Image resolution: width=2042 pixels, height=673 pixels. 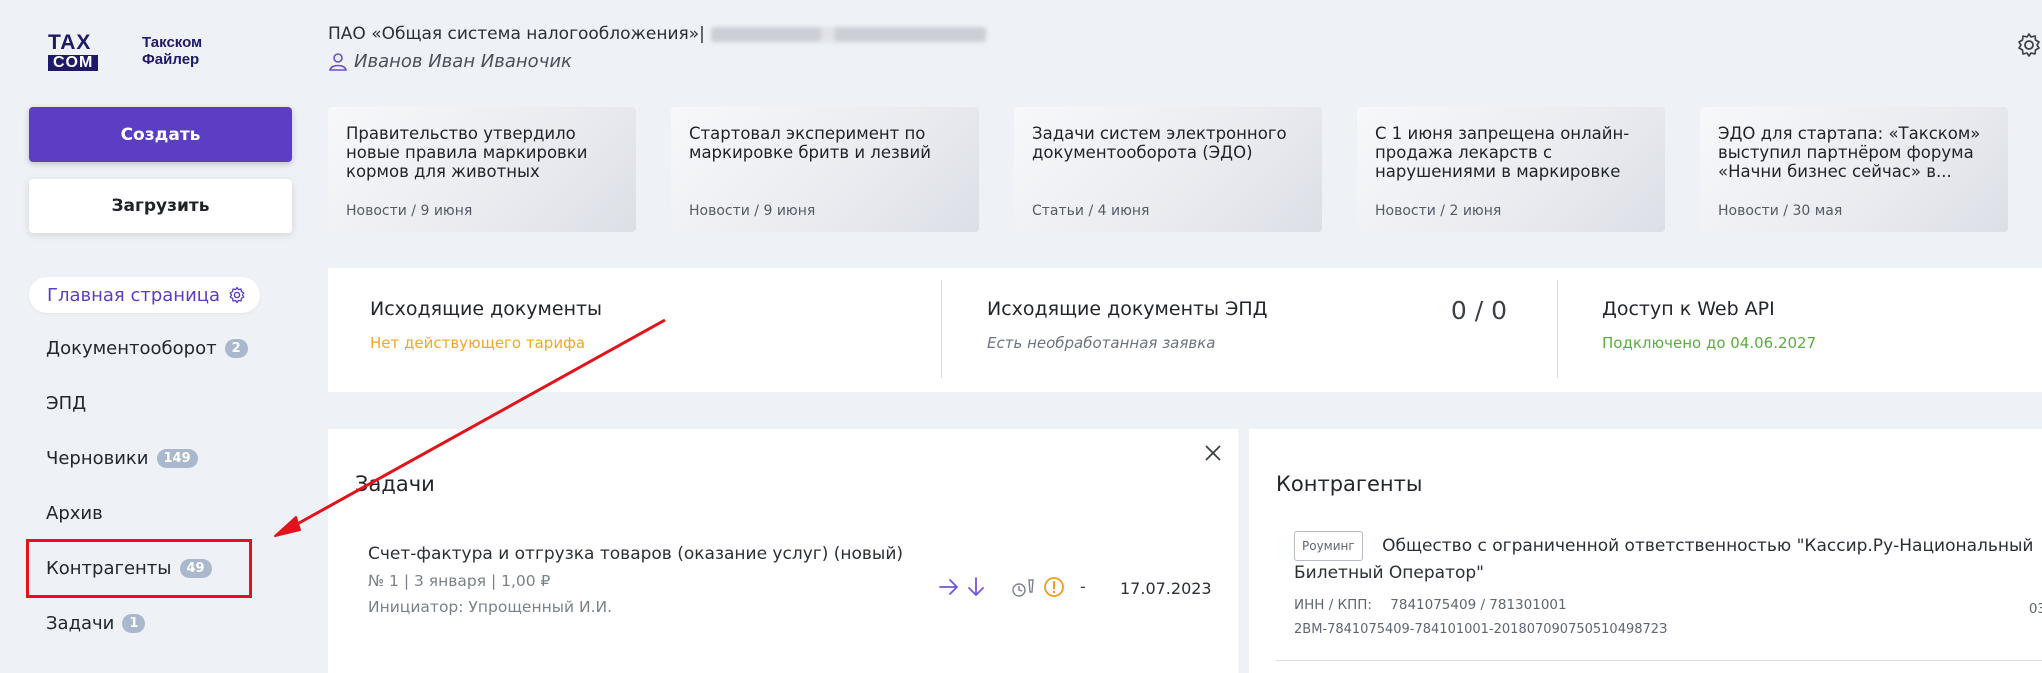 What do you see at coordinates (1780, 211) in the screenshot?
I see `news-meta: Новости / 30 мая` at bounding box center [1780, 211].